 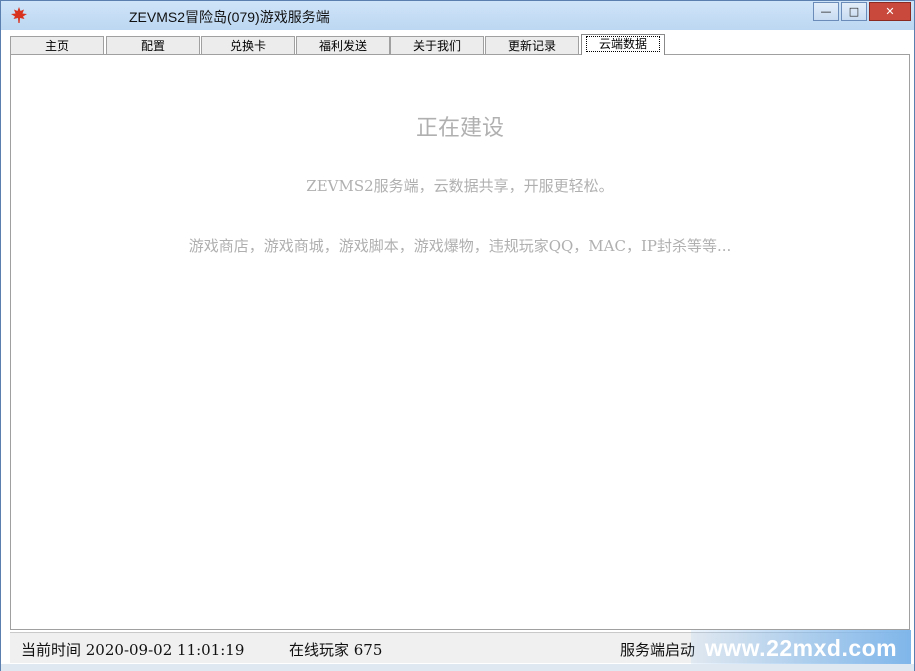 I want to click on status-current-time: 当前时间 2020-09-02 11:01:19, so click(x=133, y=650).